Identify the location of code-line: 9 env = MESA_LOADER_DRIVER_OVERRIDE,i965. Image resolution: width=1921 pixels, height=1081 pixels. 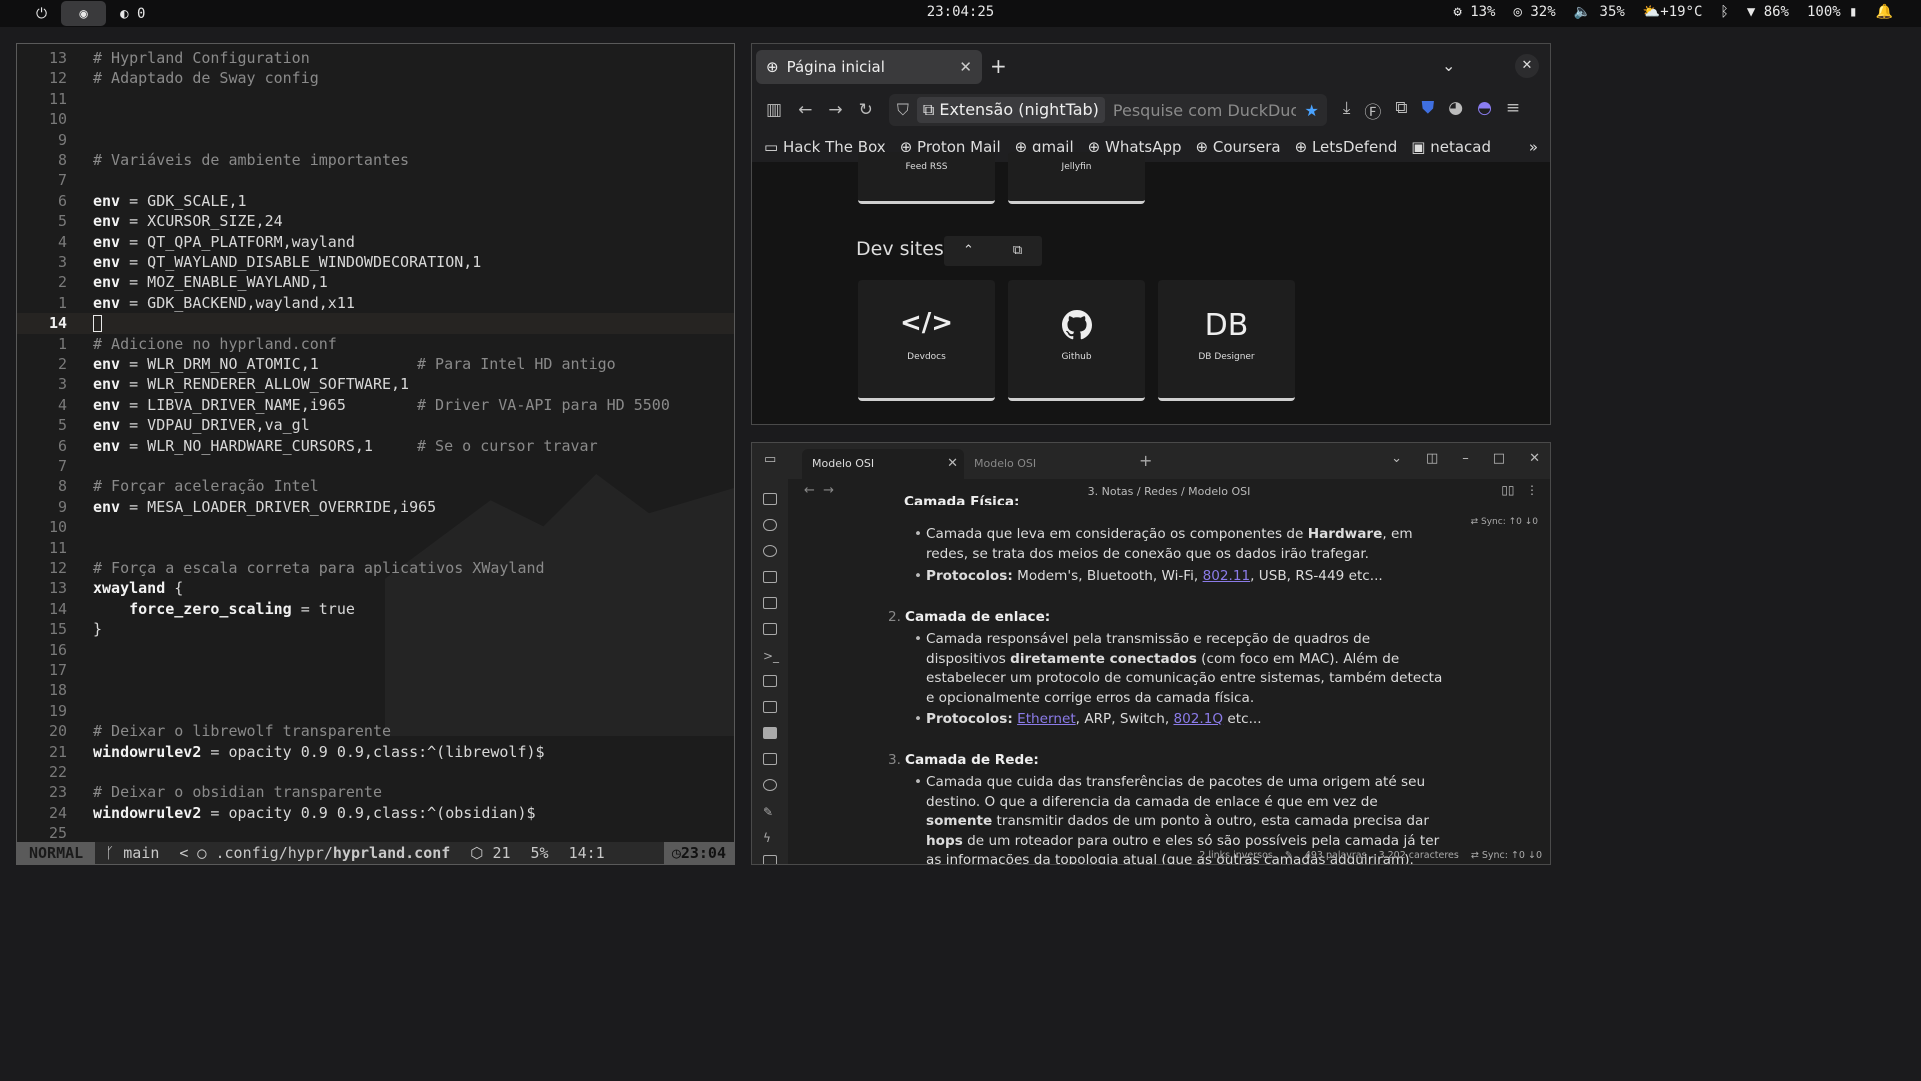
(375, 507).